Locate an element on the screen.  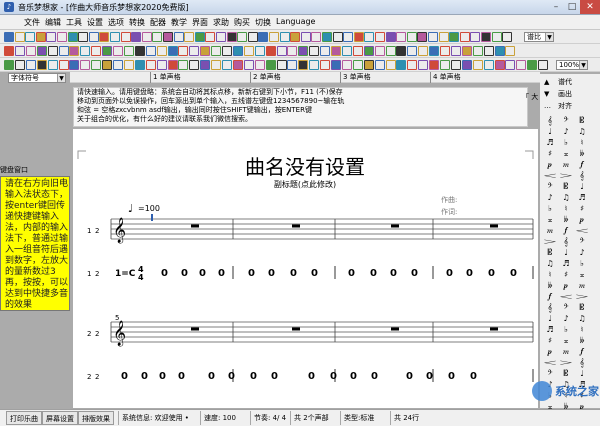
composer-label: 作词: is located at coordinates (449, 211).